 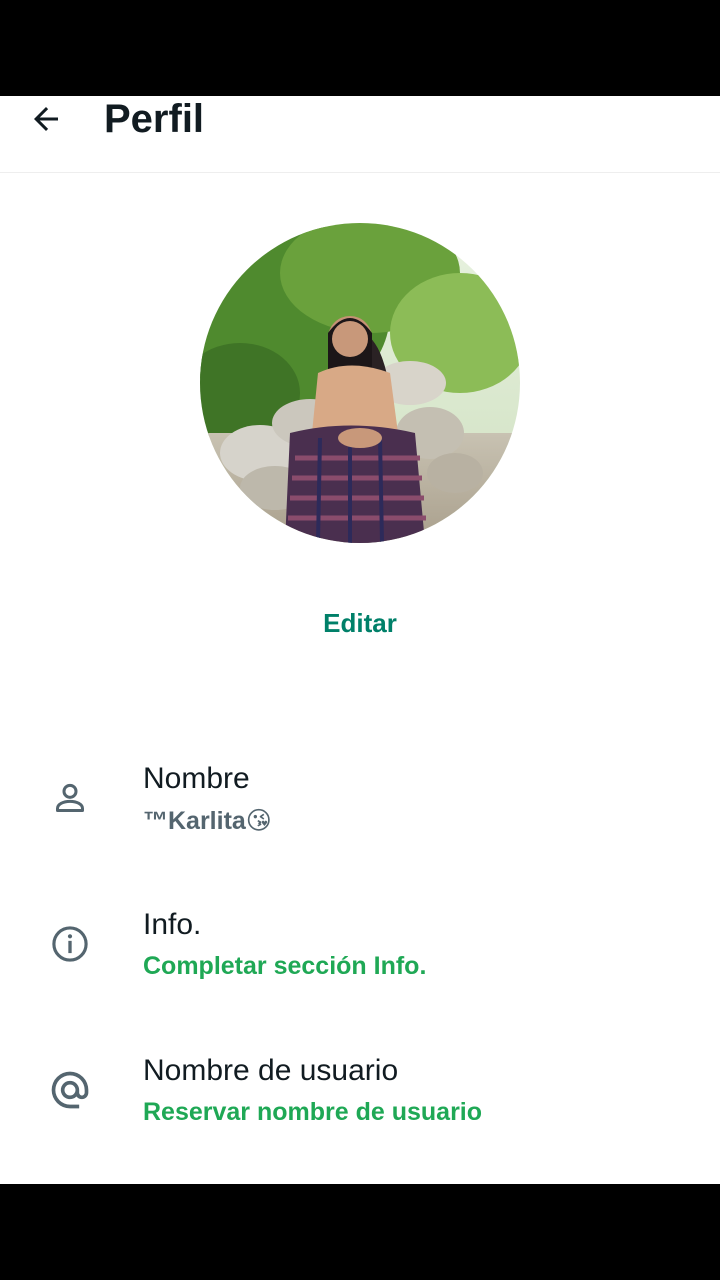 What do you see at coordinates (360, 947) in the screenshot?
I see `info-row: Info. Completar sección Info.` at bounding box center [360, 947].